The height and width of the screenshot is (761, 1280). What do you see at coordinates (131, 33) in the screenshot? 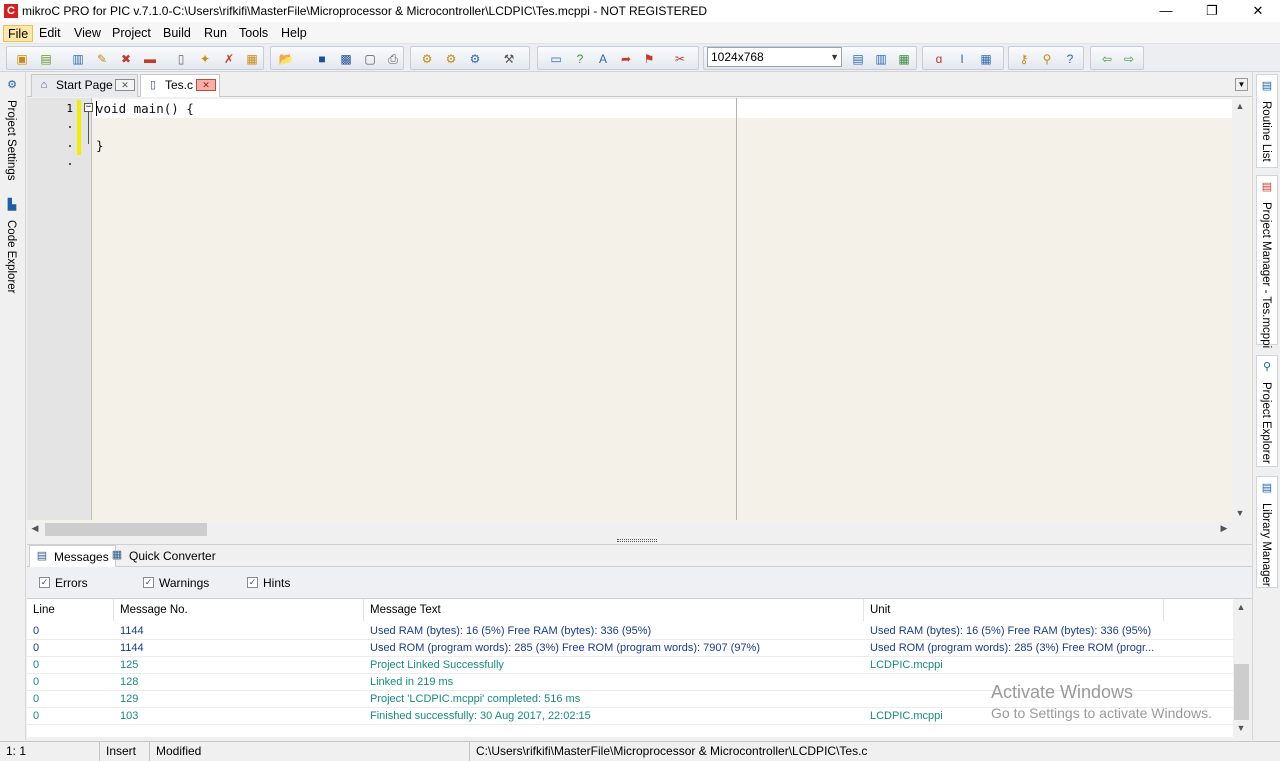
I see `menu-project: Project` at bounding box center [131, 33].